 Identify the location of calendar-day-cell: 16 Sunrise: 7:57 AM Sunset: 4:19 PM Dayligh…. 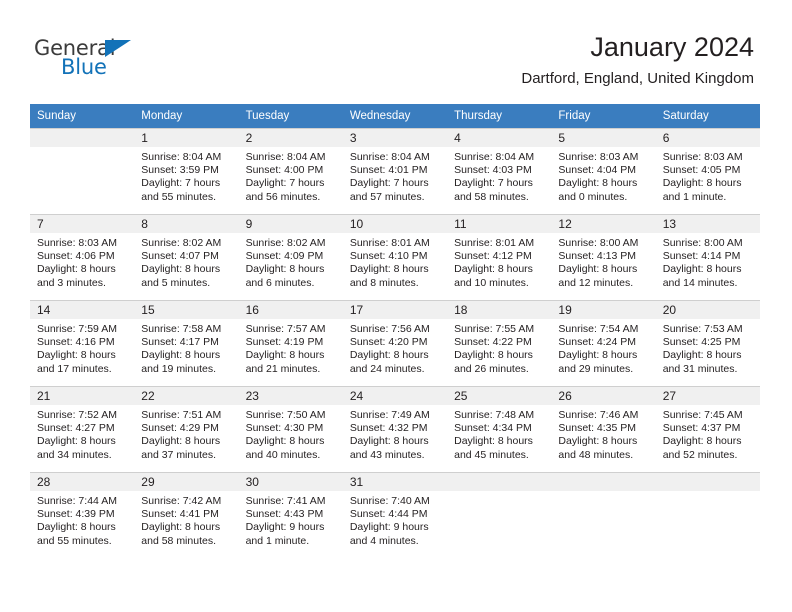
(290, 343).